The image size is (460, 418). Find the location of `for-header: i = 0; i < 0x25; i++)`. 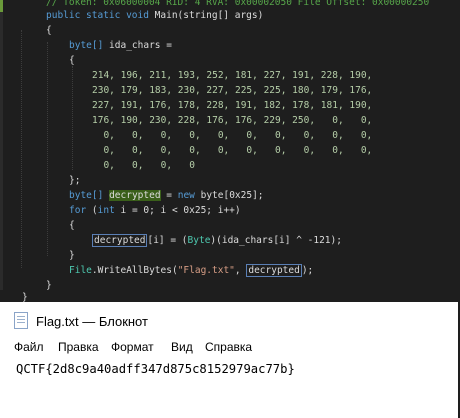

for-header: i = 0; i < 0x25; i++) is located at coordinates (177, 210).